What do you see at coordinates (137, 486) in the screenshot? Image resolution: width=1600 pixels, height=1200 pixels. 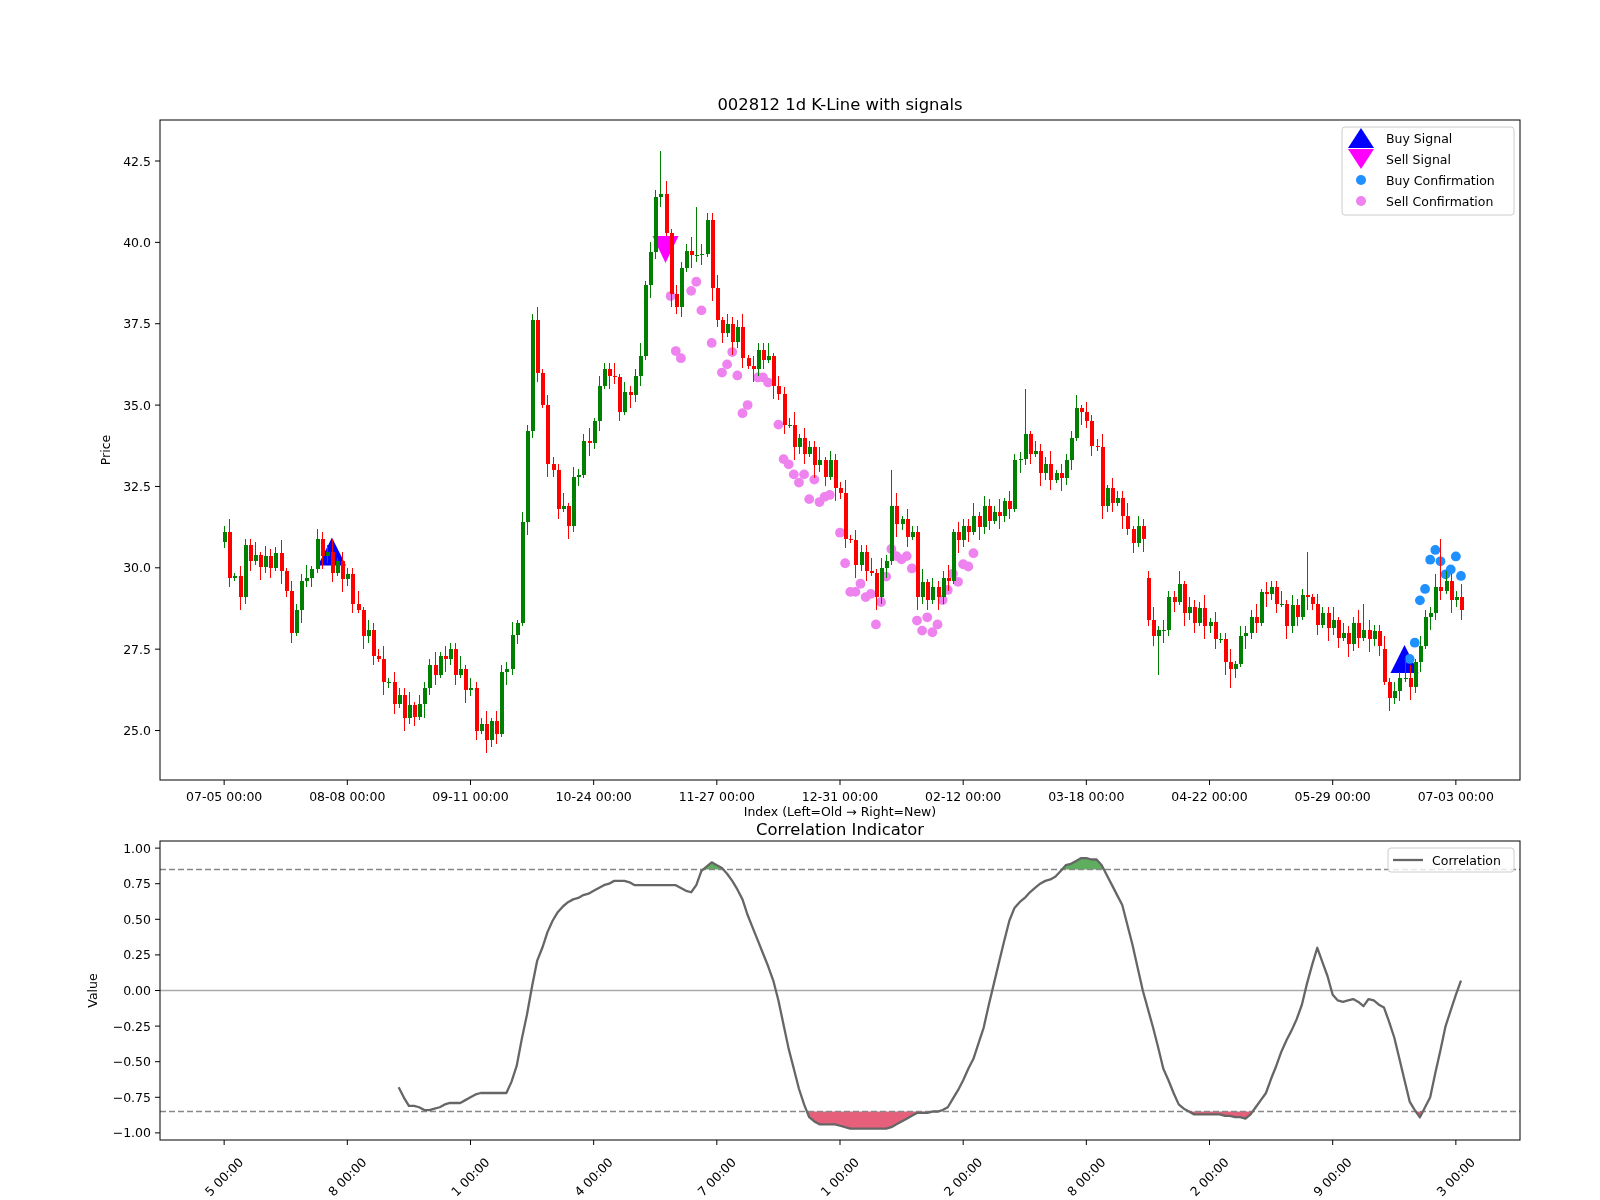 I see `y-tick-label: 32.5` at bounding box center [137, 486].